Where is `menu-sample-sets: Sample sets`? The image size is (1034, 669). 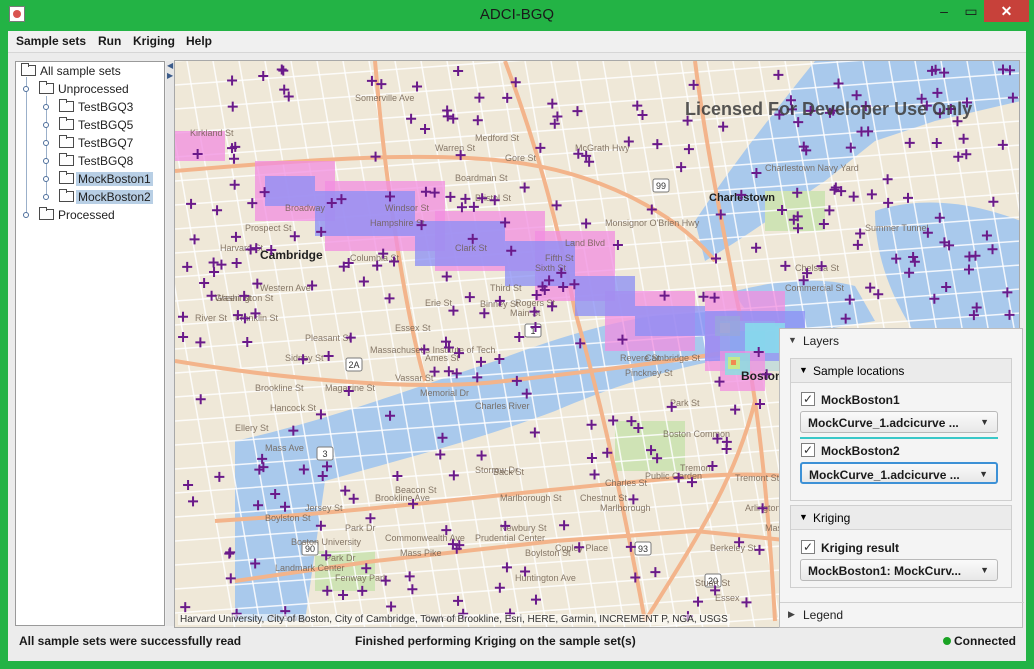 menu-sample-sets: Sample sets is located at coordinates (51, 41).